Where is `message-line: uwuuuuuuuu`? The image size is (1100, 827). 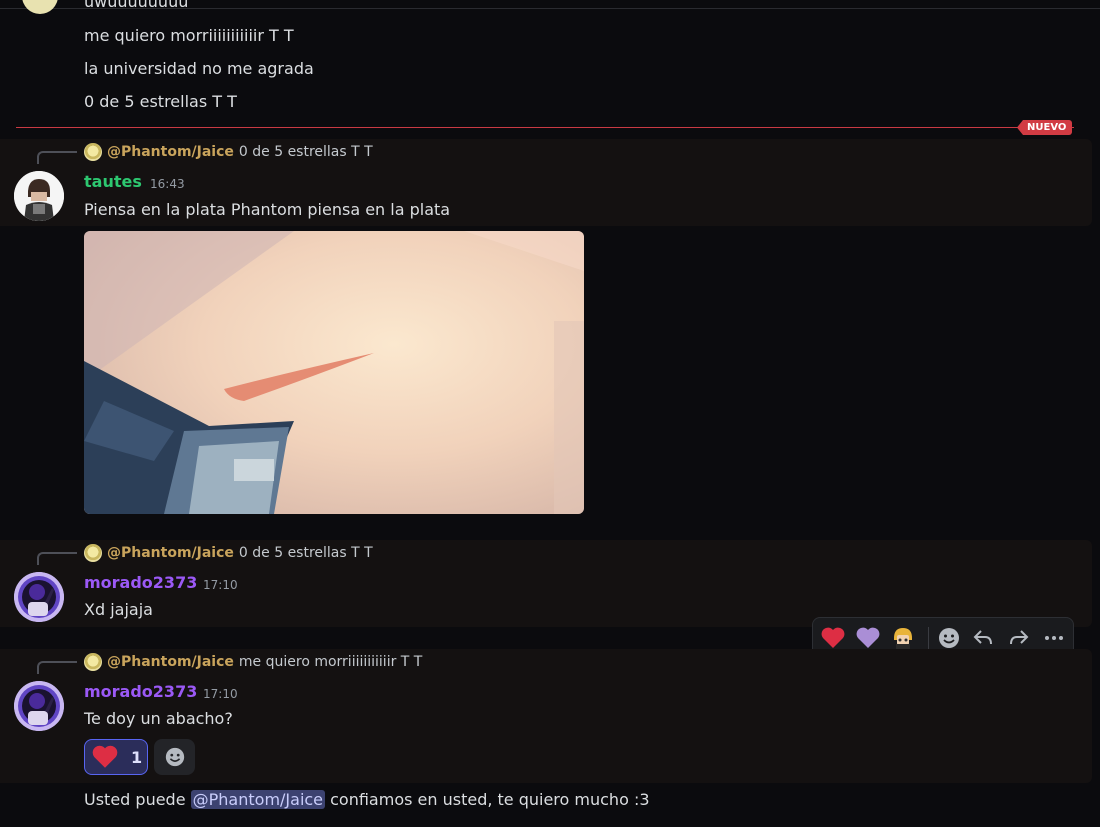 message-line: uwuuuuuuuu is located at coordinates (136, 5).